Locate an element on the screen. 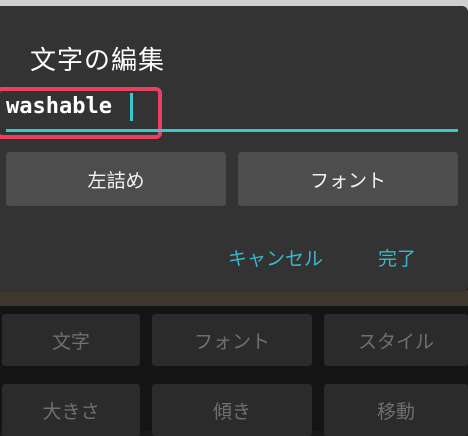 The width and height of the screenshot is (468, 436). dialog-title: 文字の編集 is located at coordinates (98, 61).